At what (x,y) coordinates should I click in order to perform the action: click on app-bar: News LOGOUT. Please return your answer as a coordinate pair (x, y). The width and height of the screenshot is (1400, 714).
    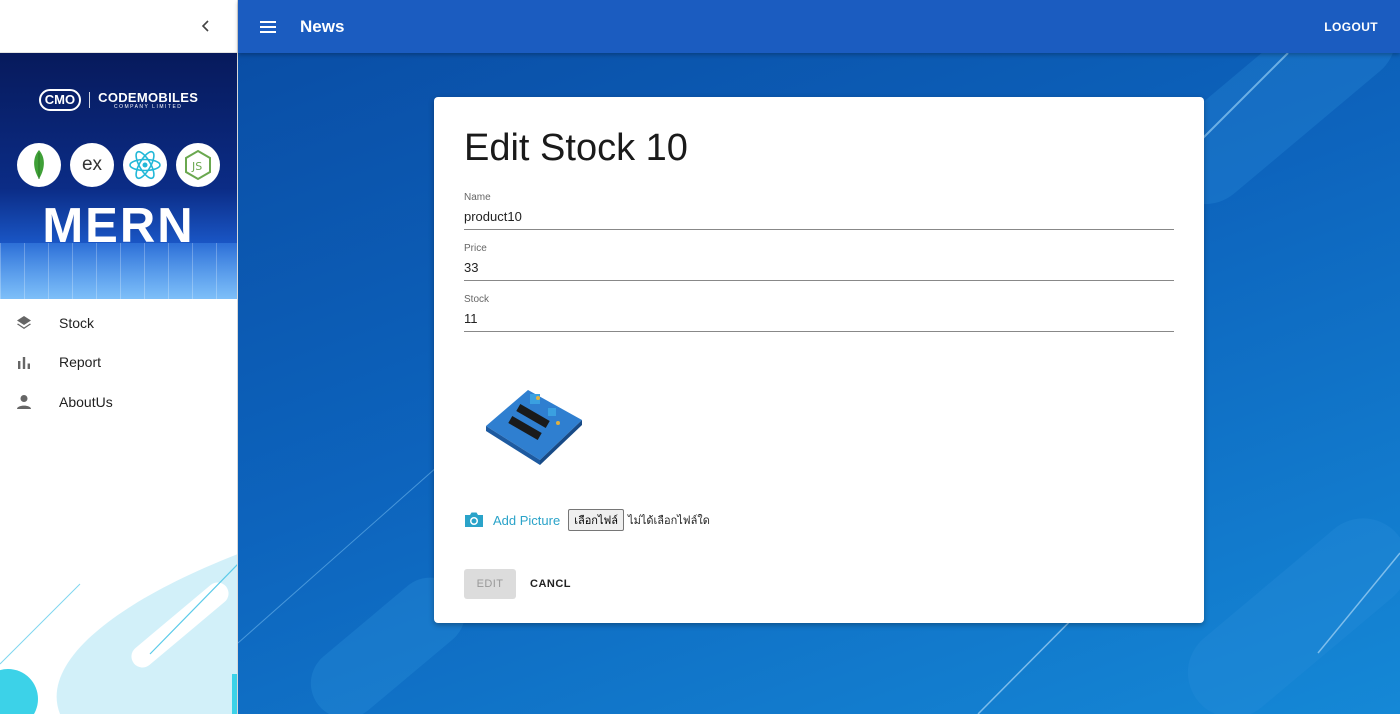
    Looking at the image, I should click on (819, 26).